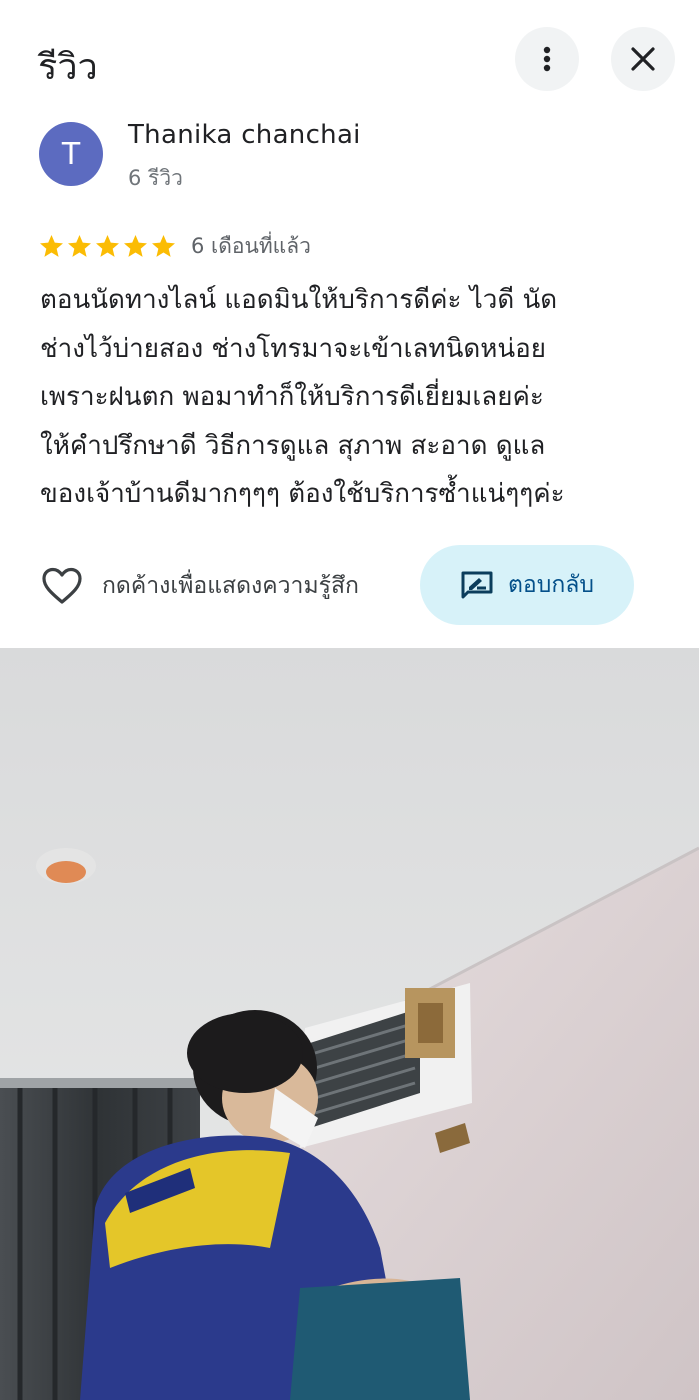 The width and height of the screenshot is (699, 1400). I want to click on heart-icon, so click(62, 585).